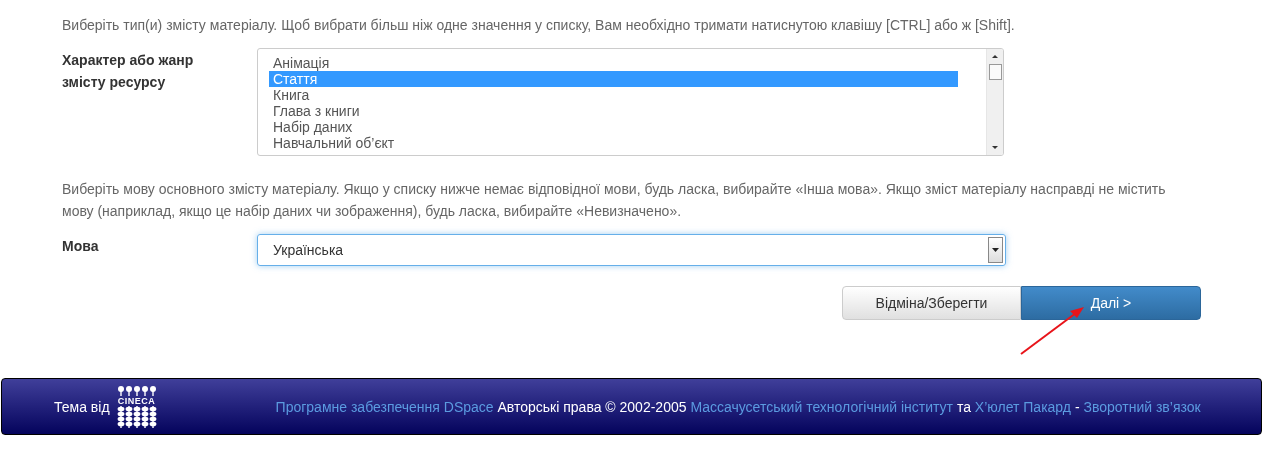 The image size is (1264, 450). I want to click on footer-link: Зворотний зв’язок, so click(1142, 406).